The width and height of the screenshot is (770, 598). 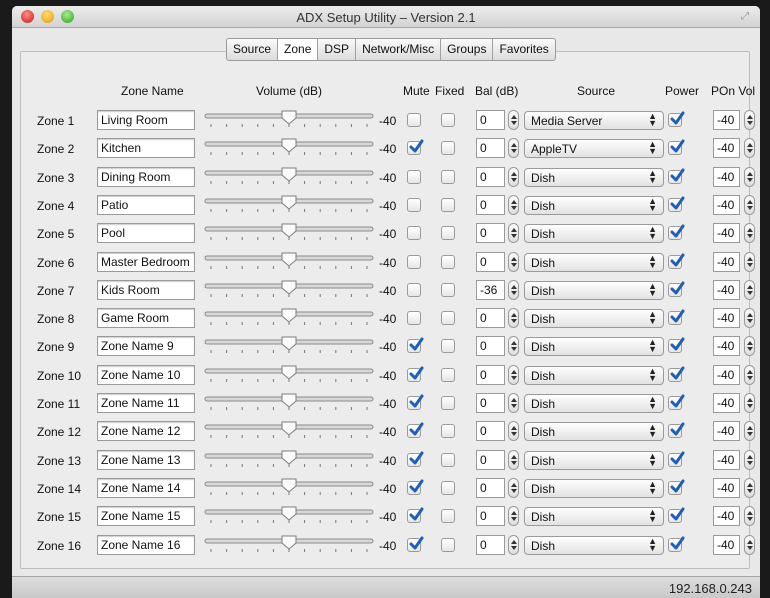 What do you see at coordinates (146, 403) in the screenshot?
I see `zone-name-field: Zone Name 11` at bounding box center [146, 403].